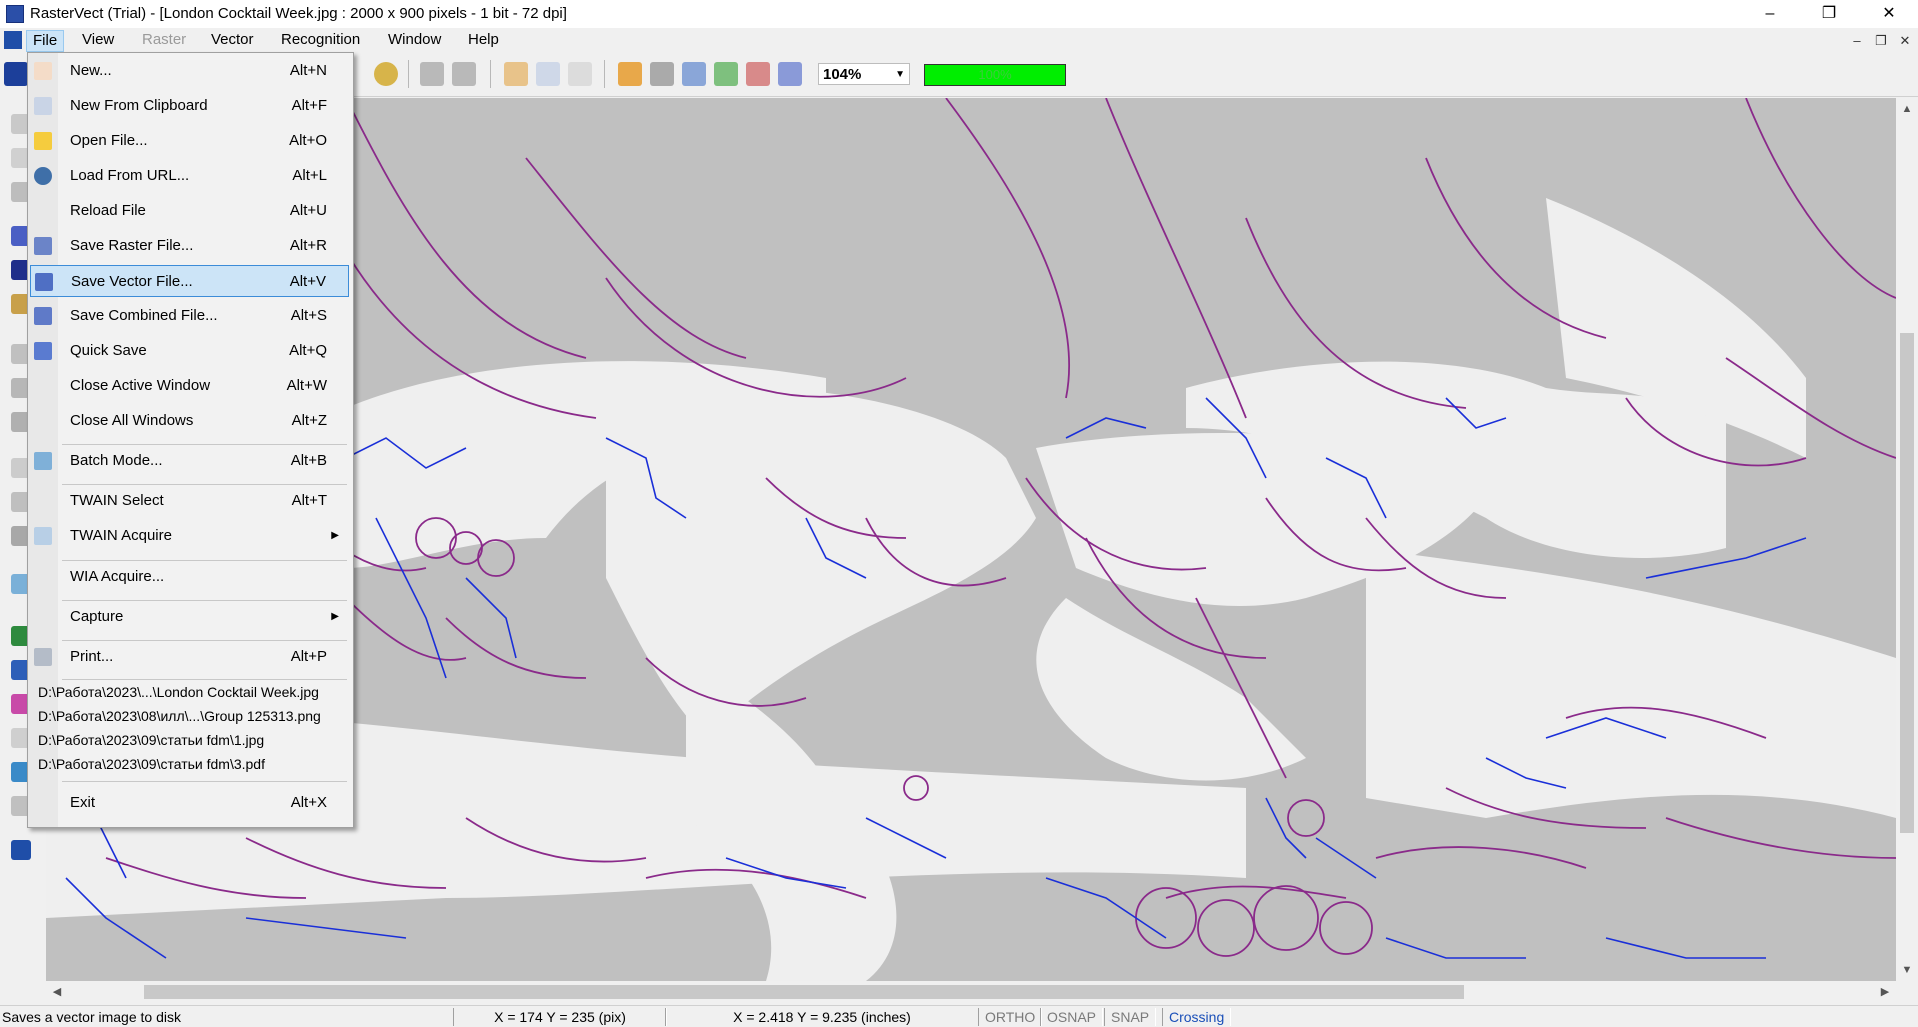 The image size is (1918, 1027). Describe the element at coordinates (1010, 1017) in the screenshot. I see `ortho-toggle: ORTHO` at that location.